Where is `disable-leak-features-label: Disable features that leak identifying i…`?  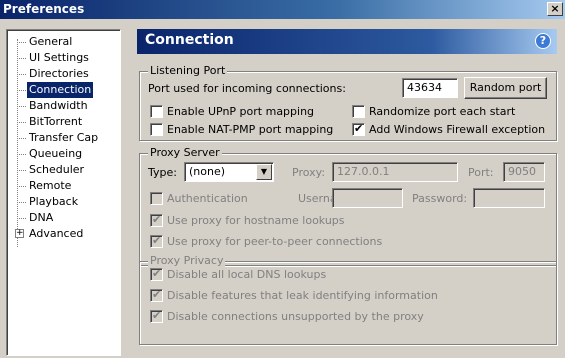
disable-leak-features-label: Disable features that leak identifying i… is located at coordinates (302, 295).